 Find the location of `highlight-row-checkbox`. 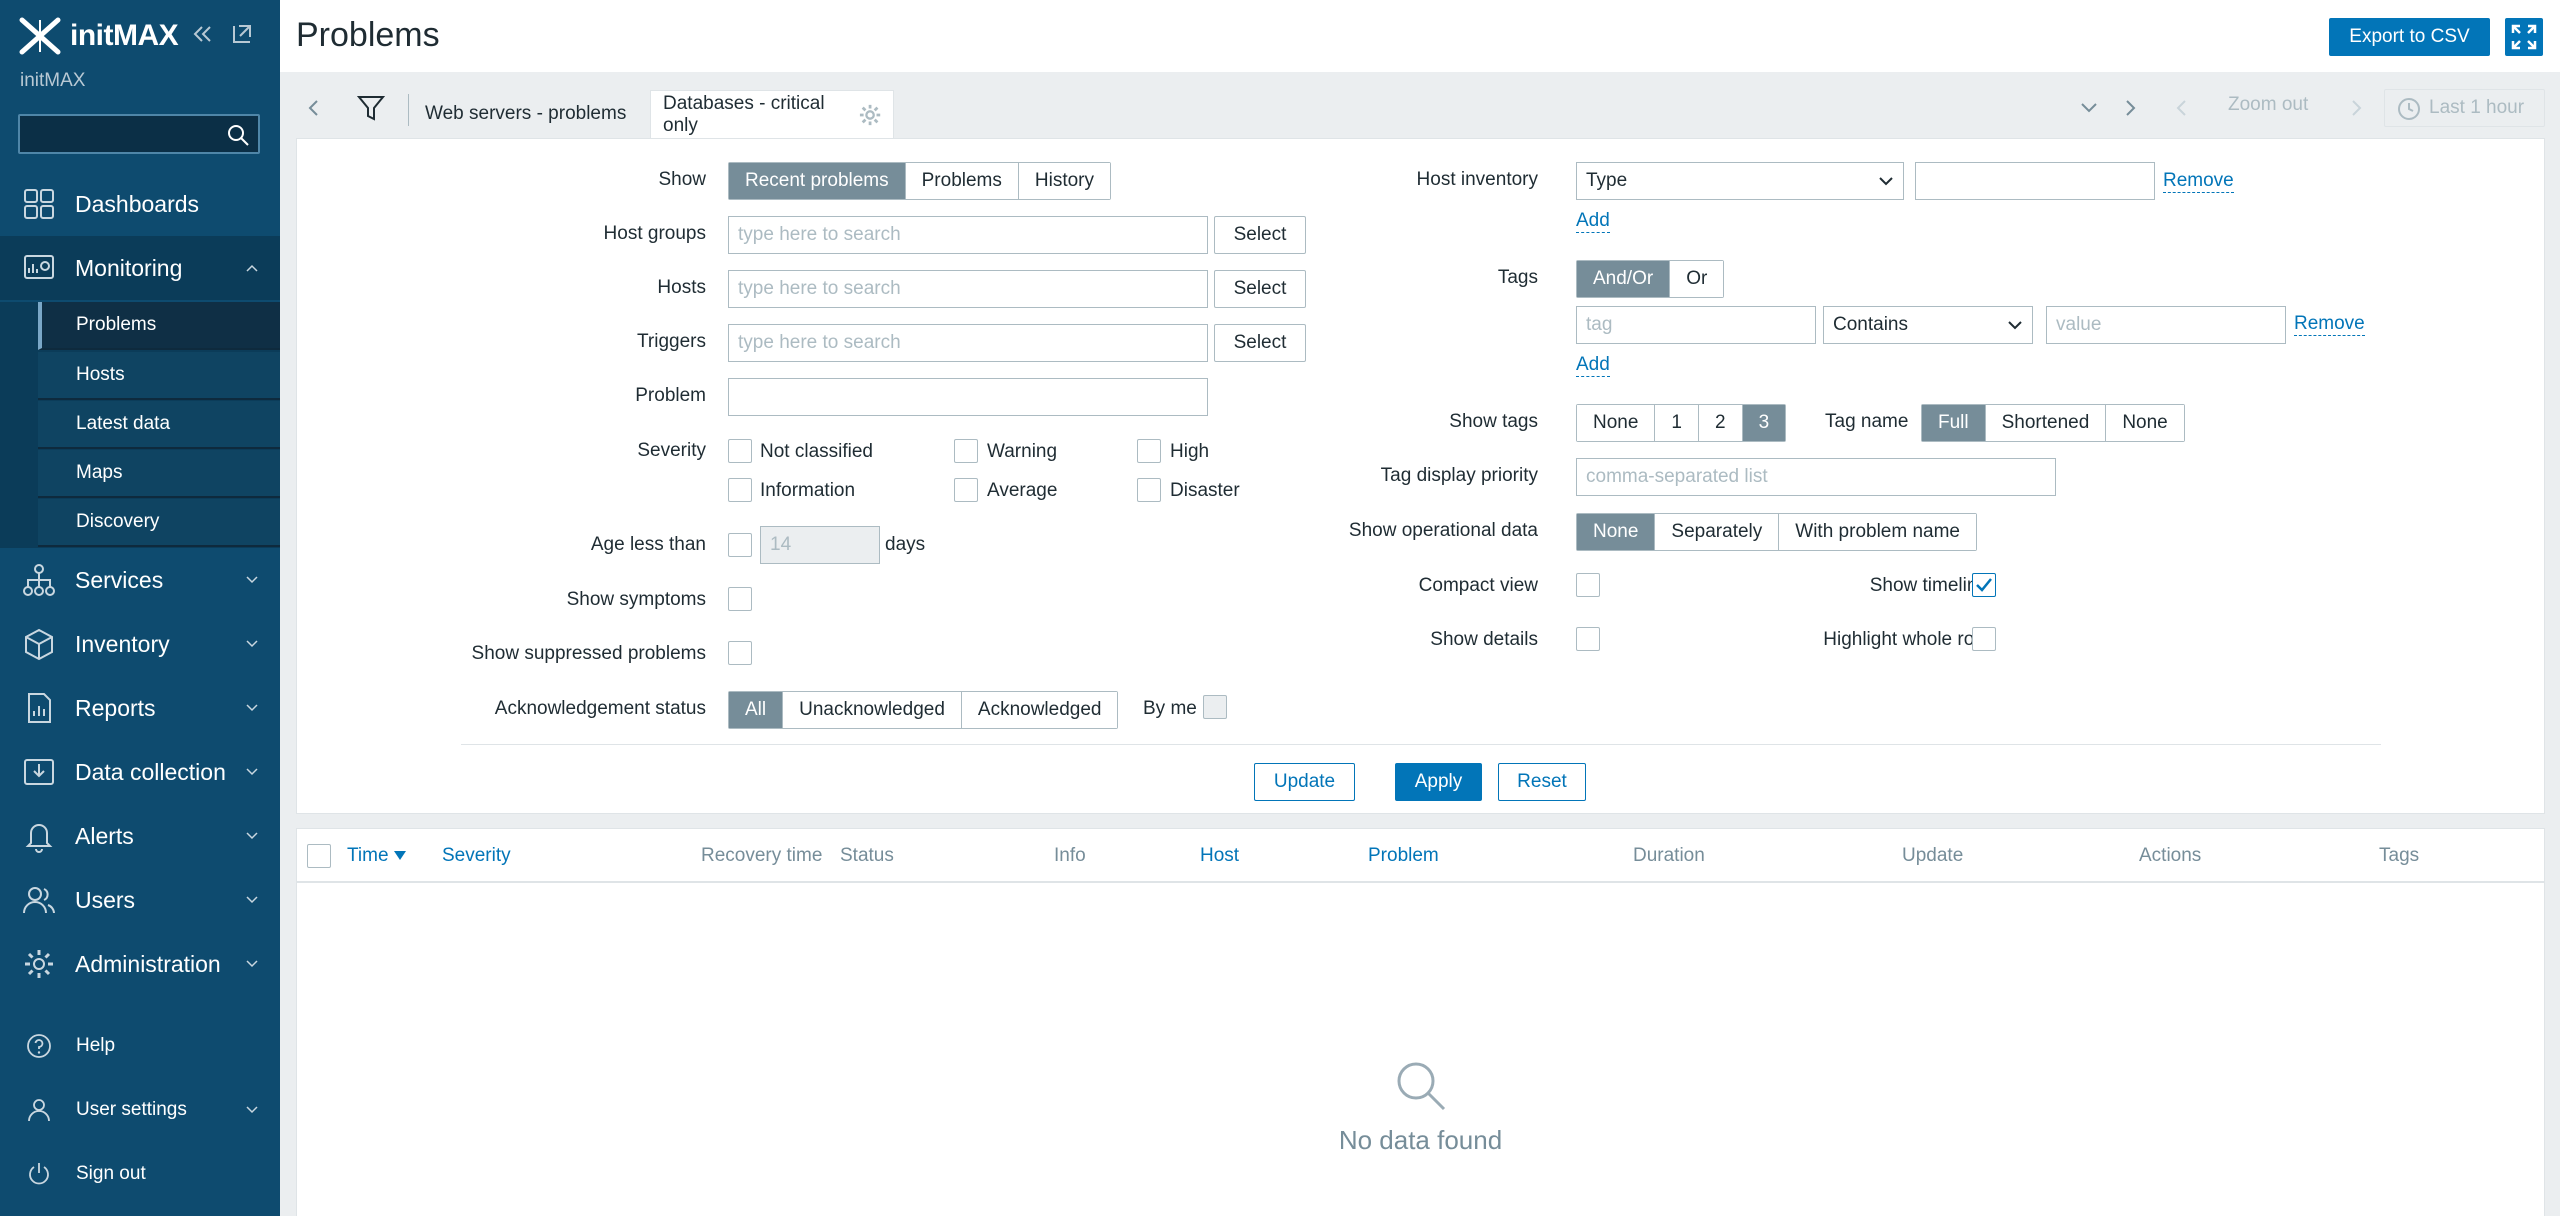

highlight-row-checkbox is located at coordinates (1984, 639).